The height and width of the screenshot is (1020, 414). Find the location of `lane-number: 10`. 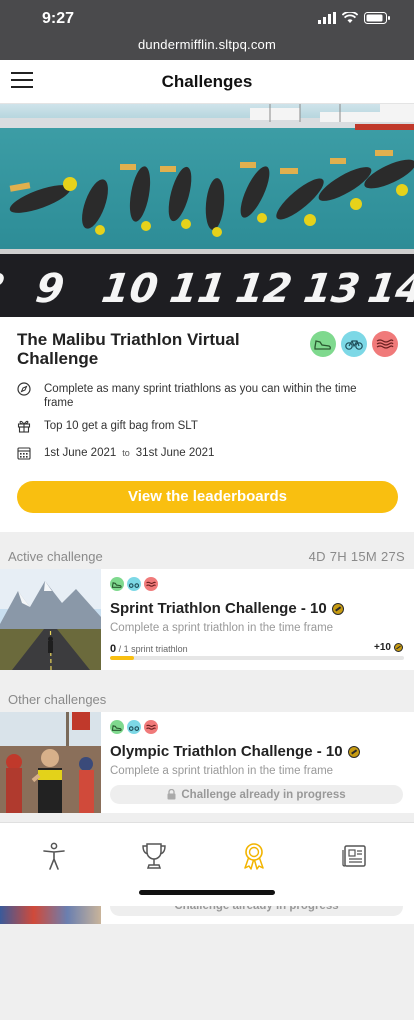

lane-number: 10 is located at coordinates (130, 289).